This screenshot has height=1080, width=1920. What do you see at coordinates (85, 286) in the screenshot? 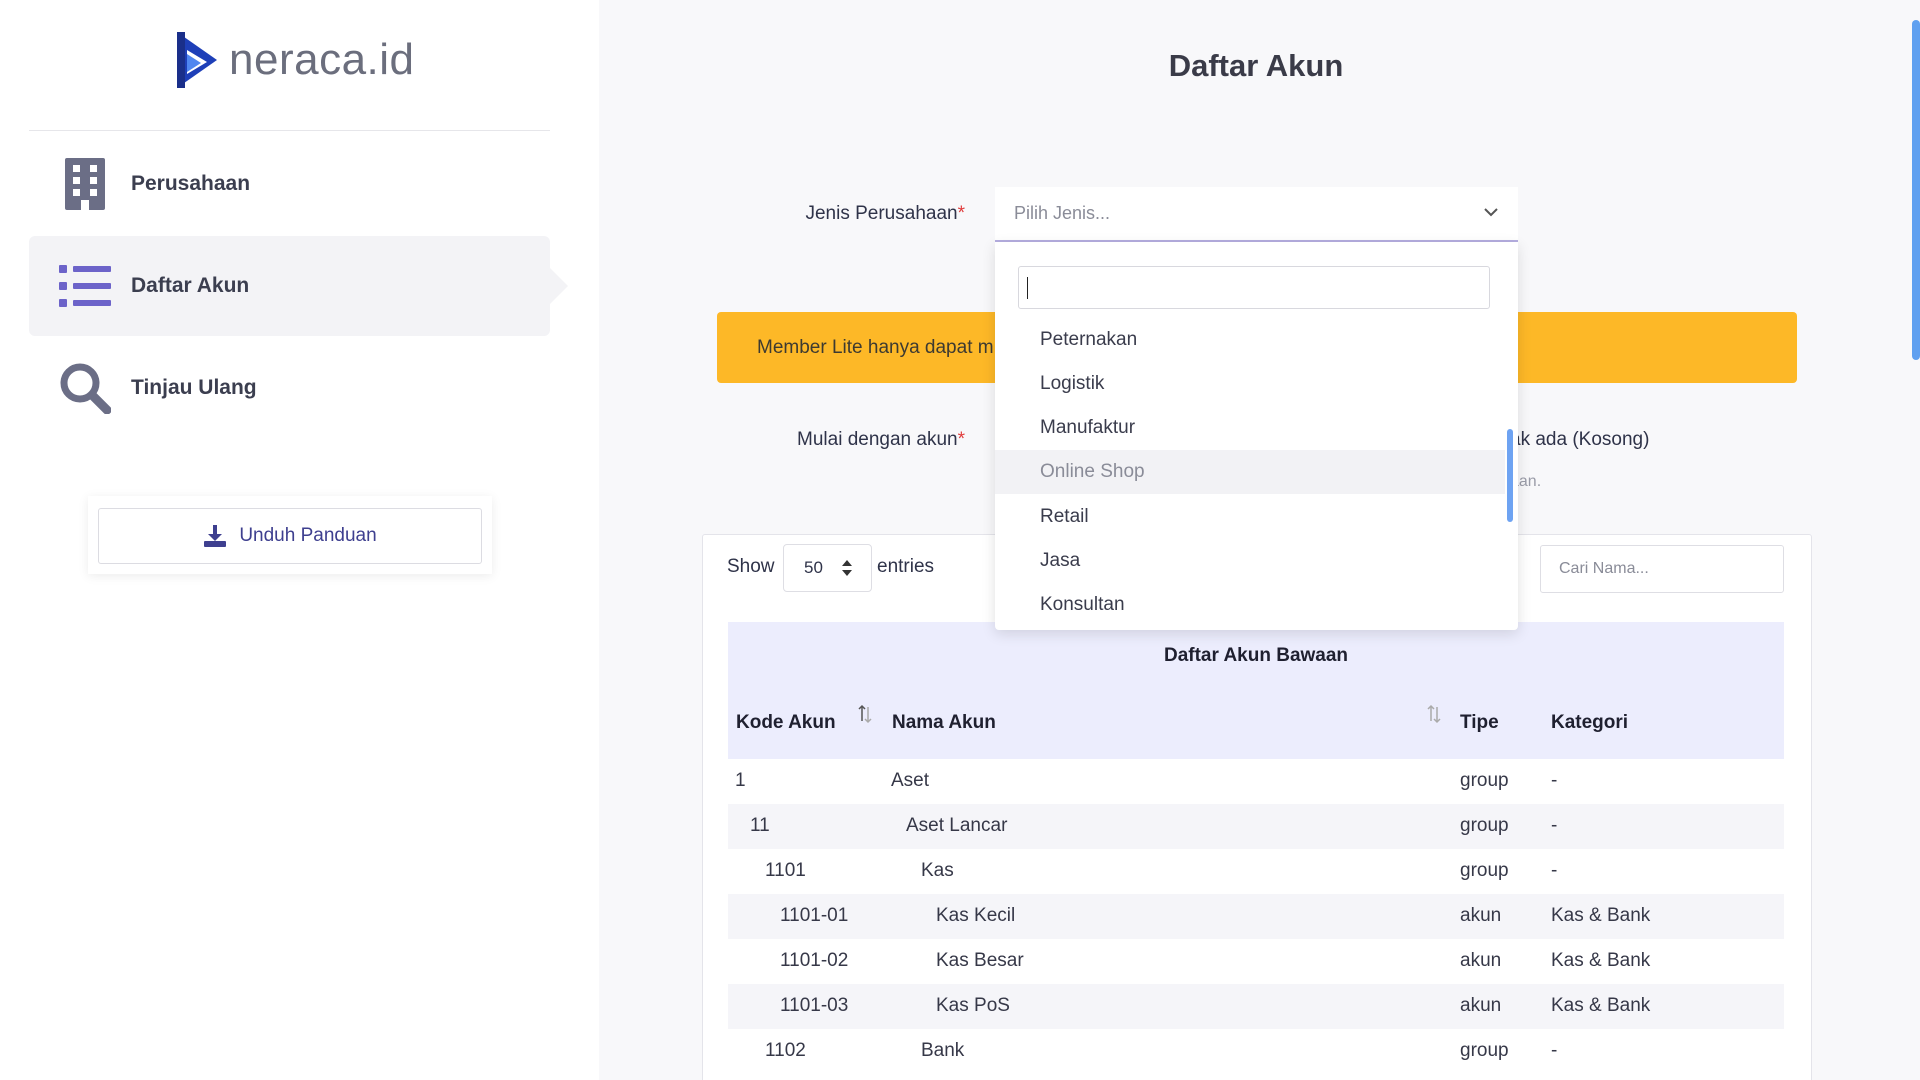
I see `list-icon` at bounding box center [85, 286].